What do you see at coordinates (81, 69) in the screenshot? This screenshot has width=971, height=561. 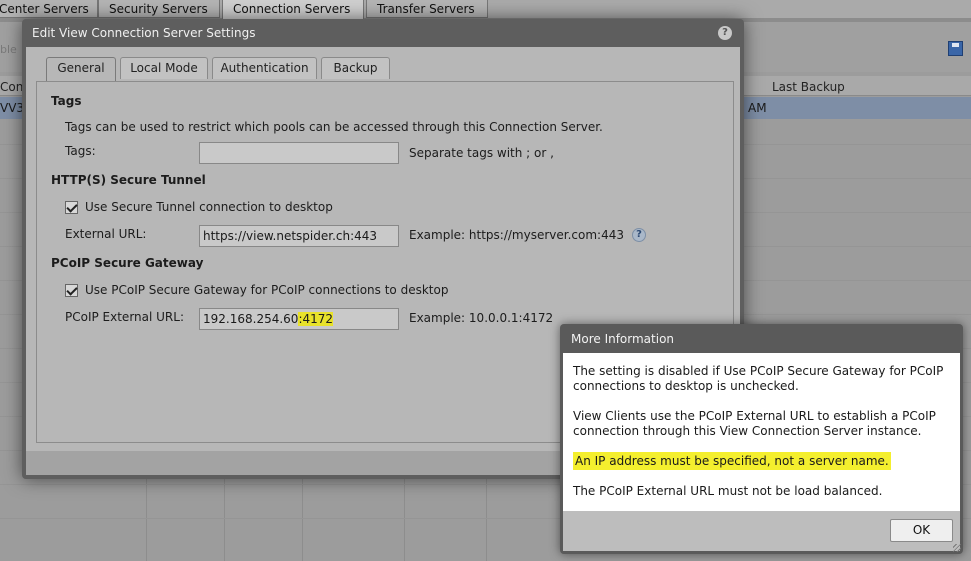 I see `tab-general: General` at bounding box center [81, 69].